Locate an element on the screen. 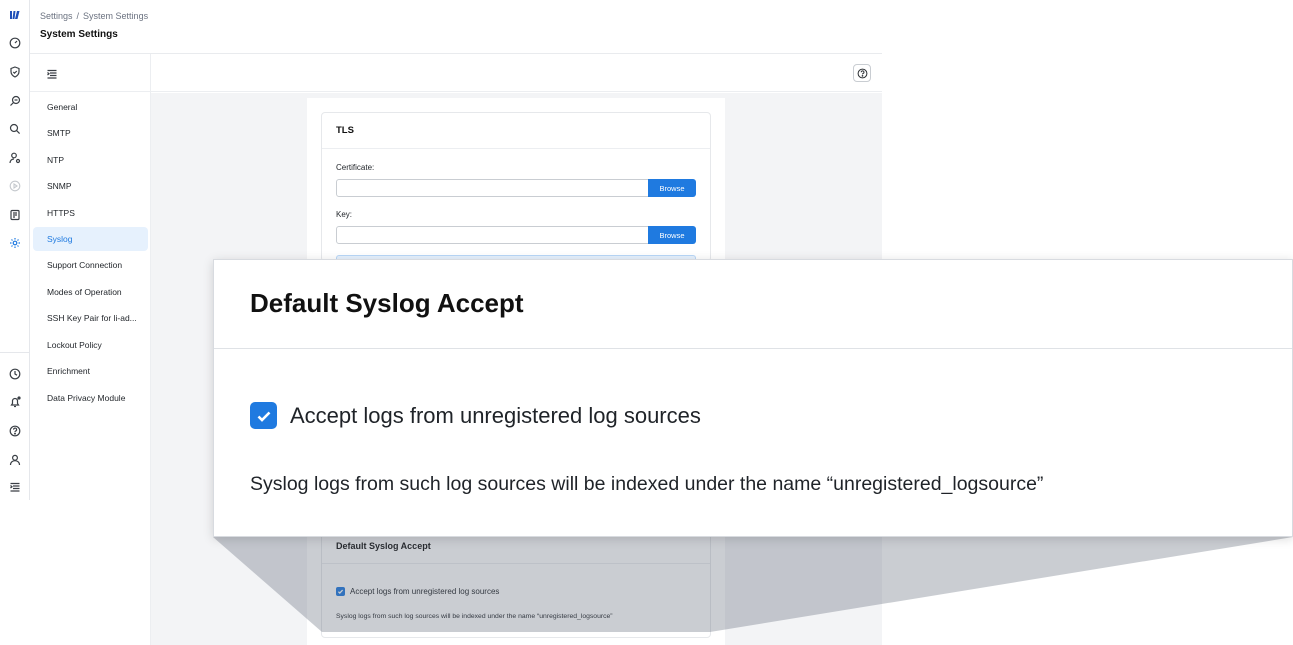  user-settings-icon is located at coordinates (15, 158).